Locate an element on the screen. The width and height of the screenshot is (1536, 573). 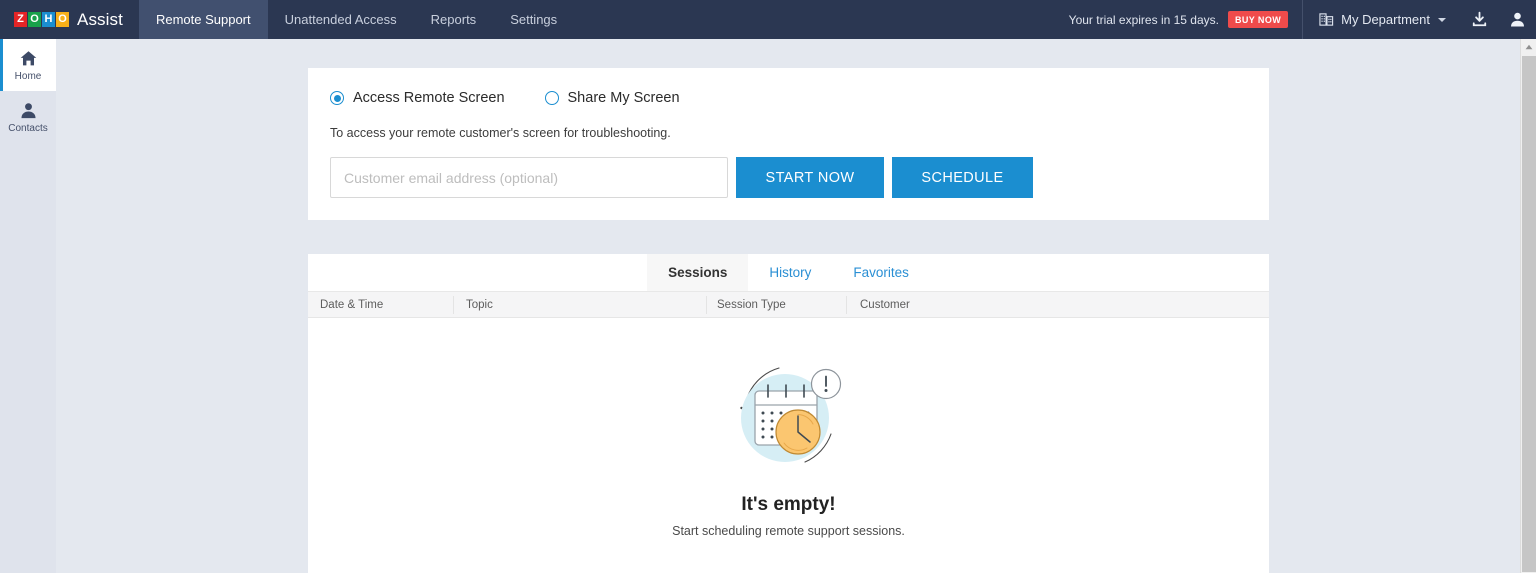
session-start-row: START NOW SCHEDULE is located at coordinates (788, 169).